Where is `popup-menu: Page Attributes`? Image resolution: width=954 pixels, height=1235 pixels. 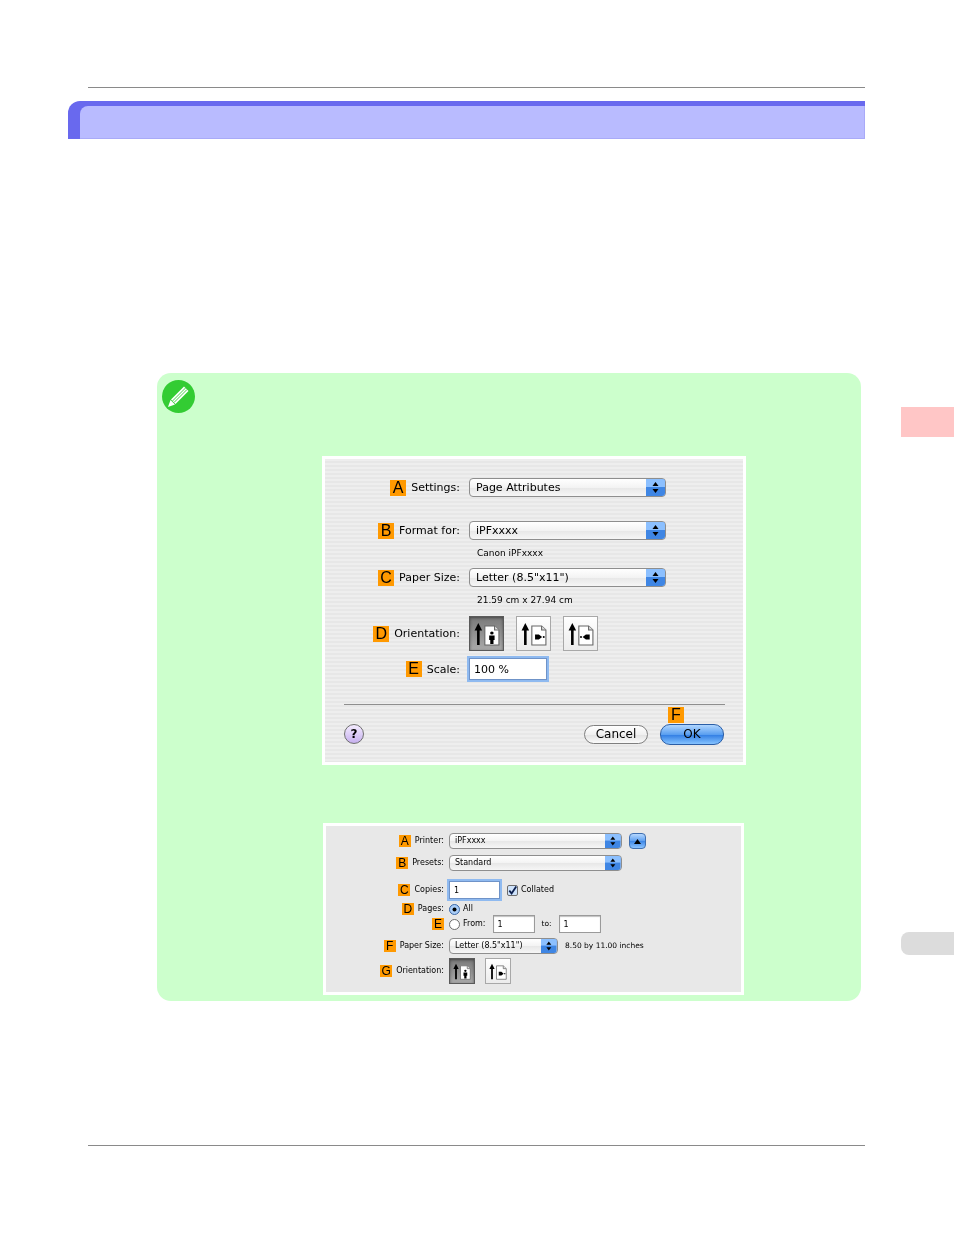
popup-menu: Page Attributes is located at coordinates (567, 487).